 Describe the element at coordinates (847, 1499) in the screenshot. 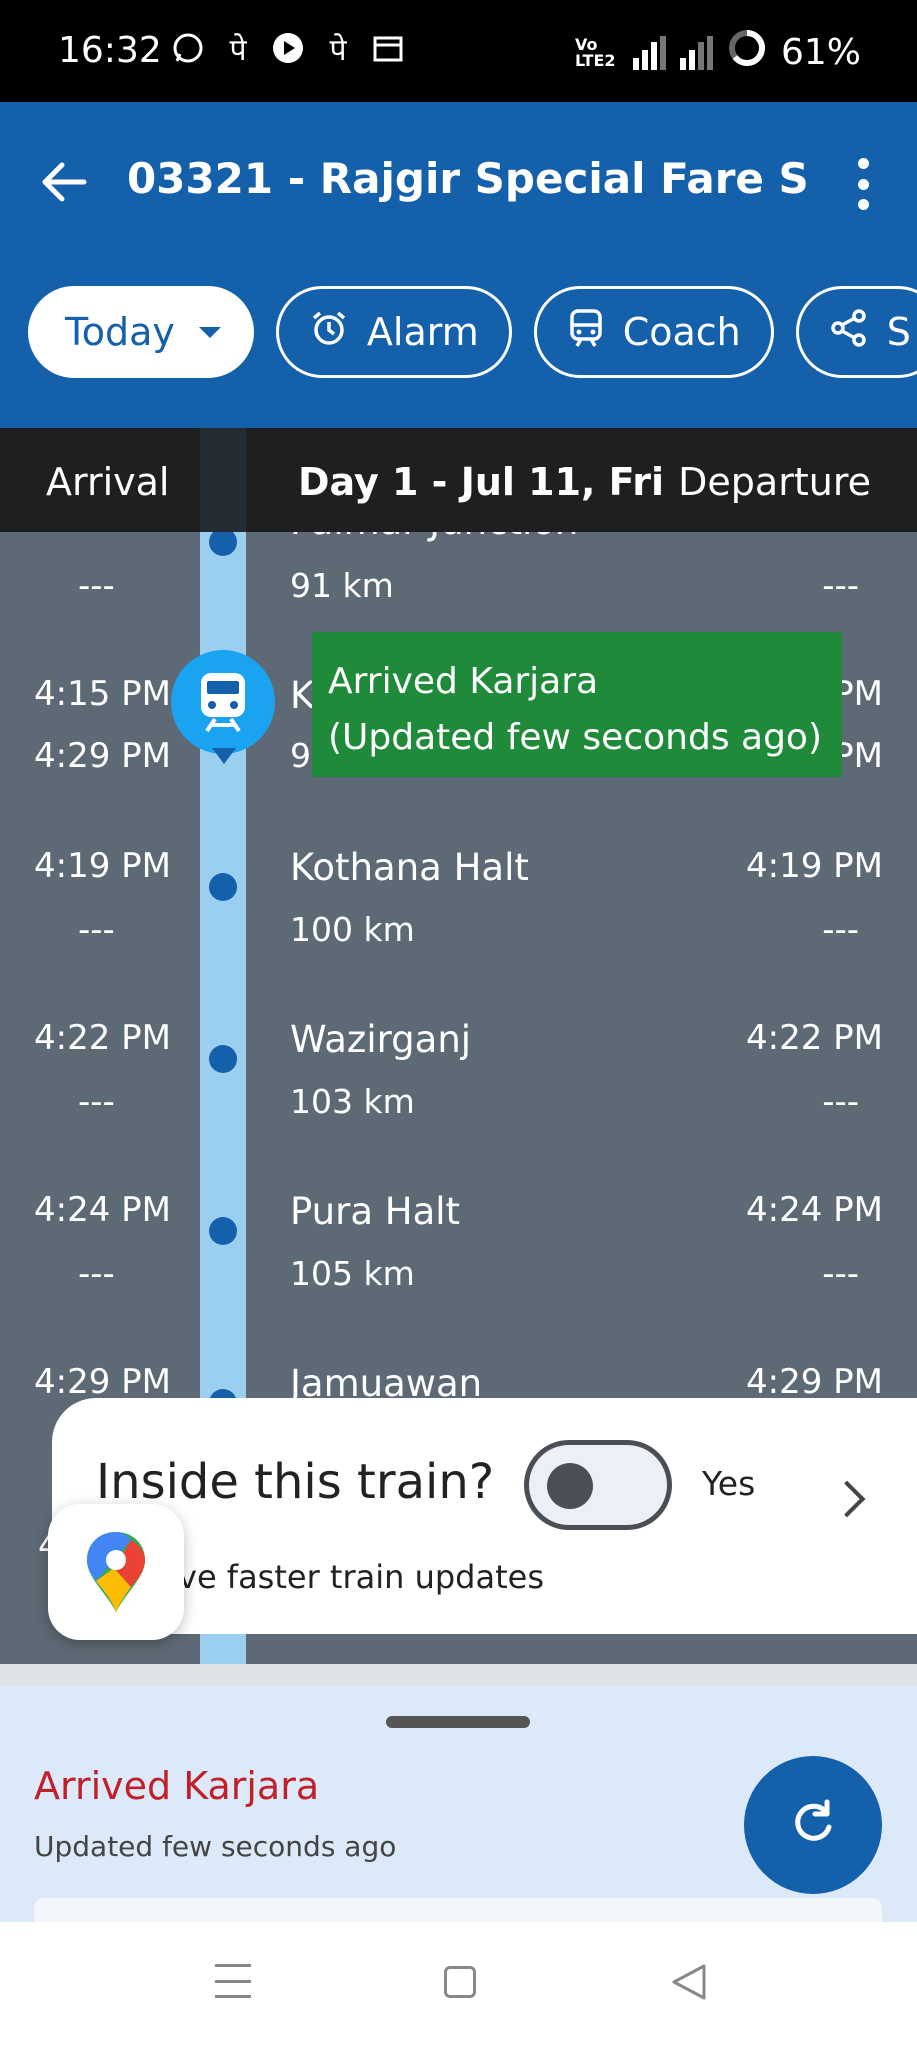

I see `chevron-right-icon` at that location.